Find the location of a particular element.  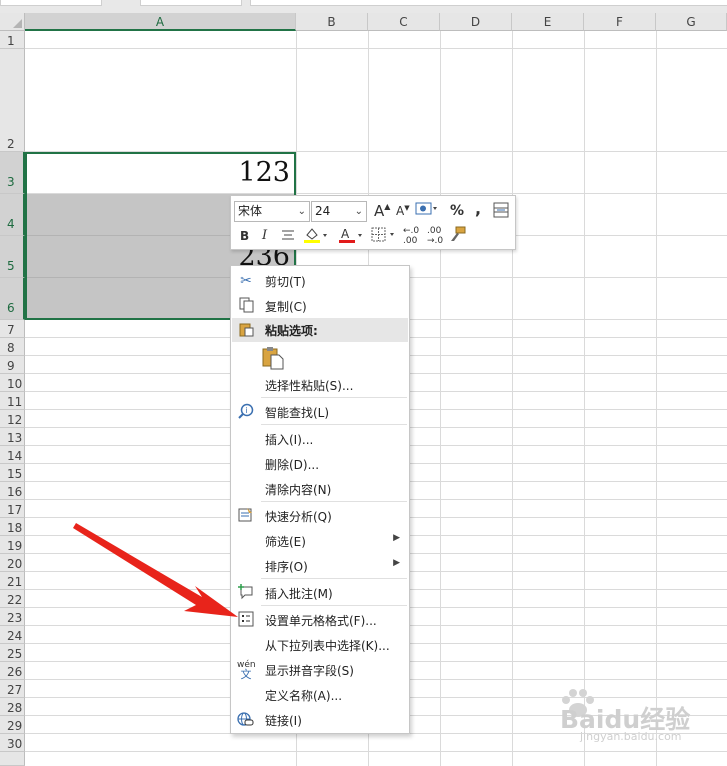

select-all-corner is located at coordinates (12, 22).